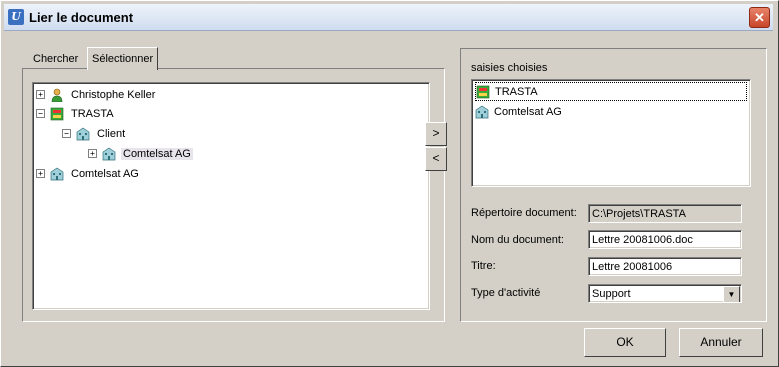  I want to click on tab-selectionner: Sélectionner, so click(123, 58).